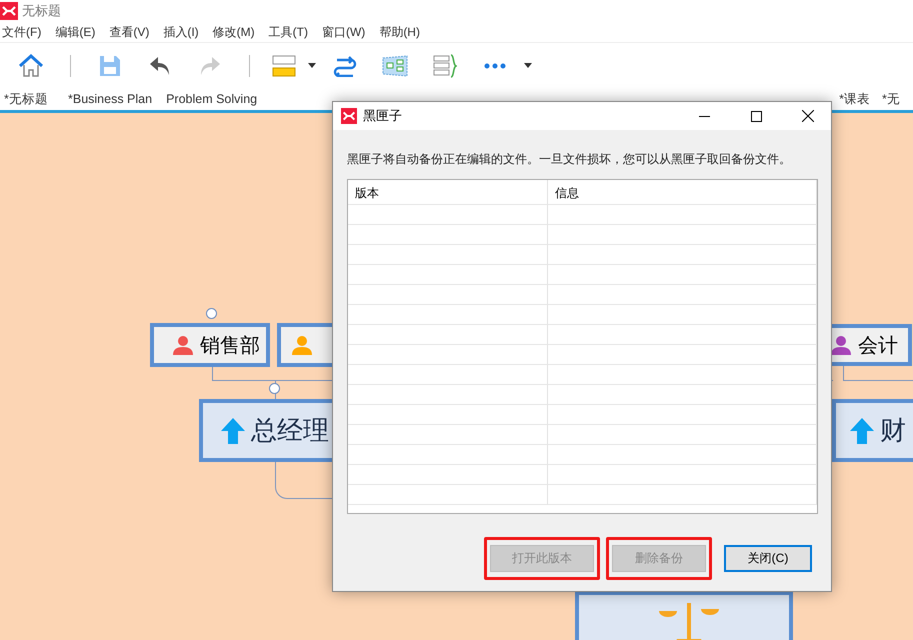  What do you see at coordinates (448, 192) in the screenshot?
I see `column-header: 版本` at bounding box center [448, 192].